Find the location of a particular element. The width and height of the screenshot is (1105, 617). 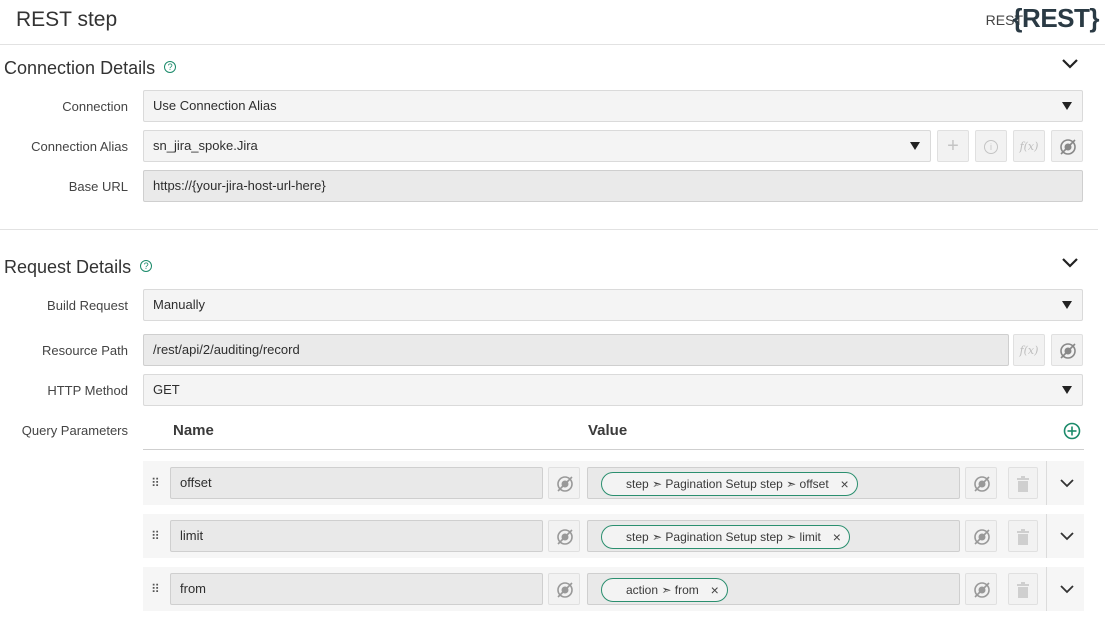

add-query-parameter-plus-icon is located at coordinates (1072, 431).